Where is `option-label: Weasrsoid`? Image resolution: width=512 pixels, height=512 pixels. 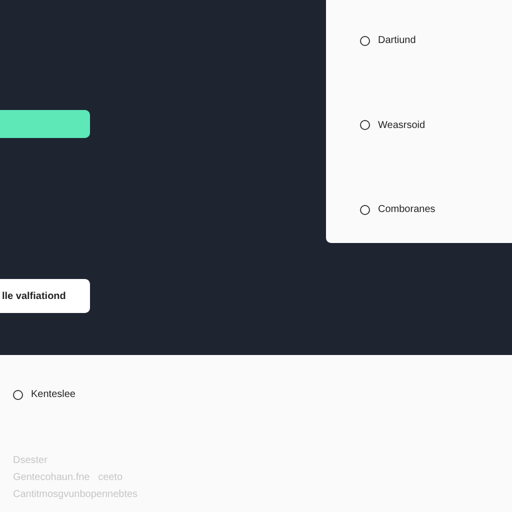 option-label: Weasrsoid is located at coordinates (402, 125).